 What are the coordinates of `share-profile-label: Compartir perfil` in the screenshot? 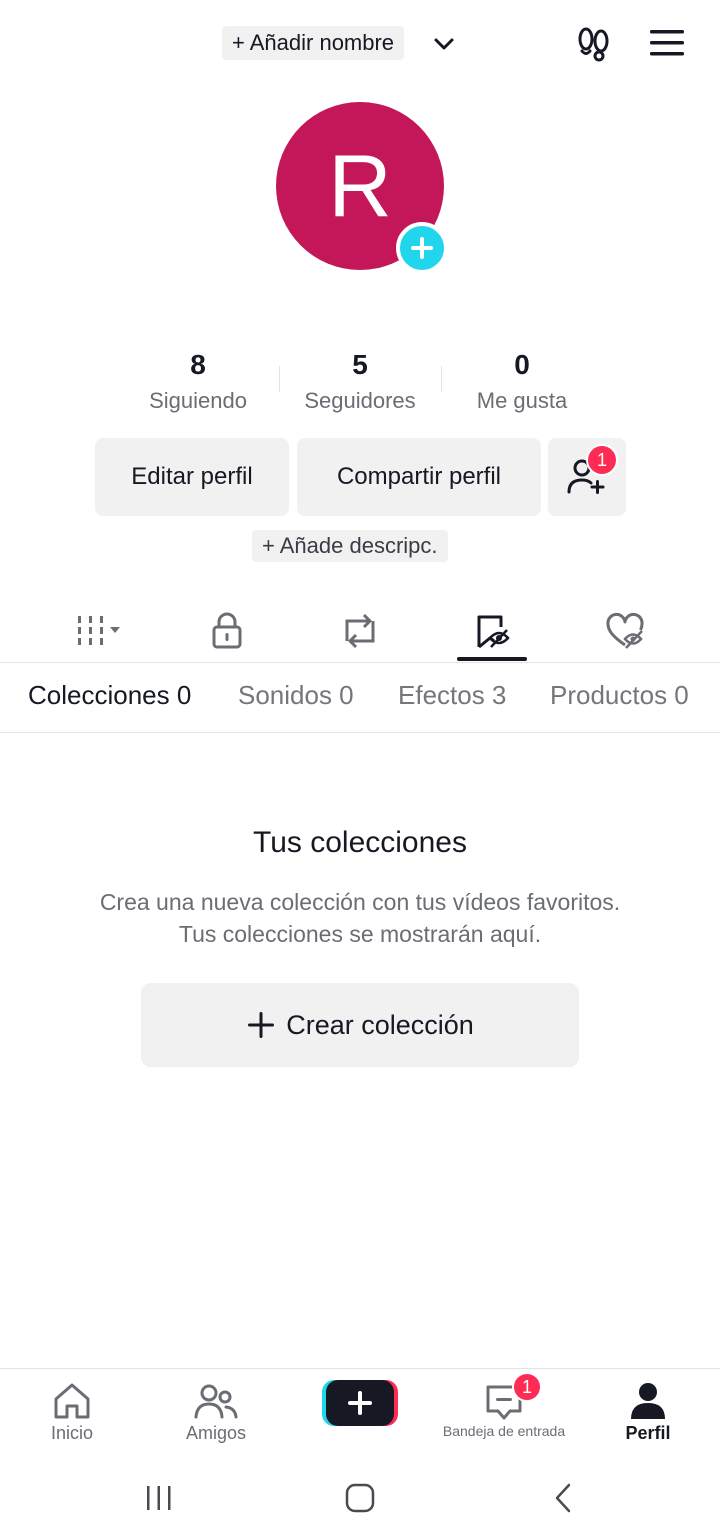 It's located at (419, 476).